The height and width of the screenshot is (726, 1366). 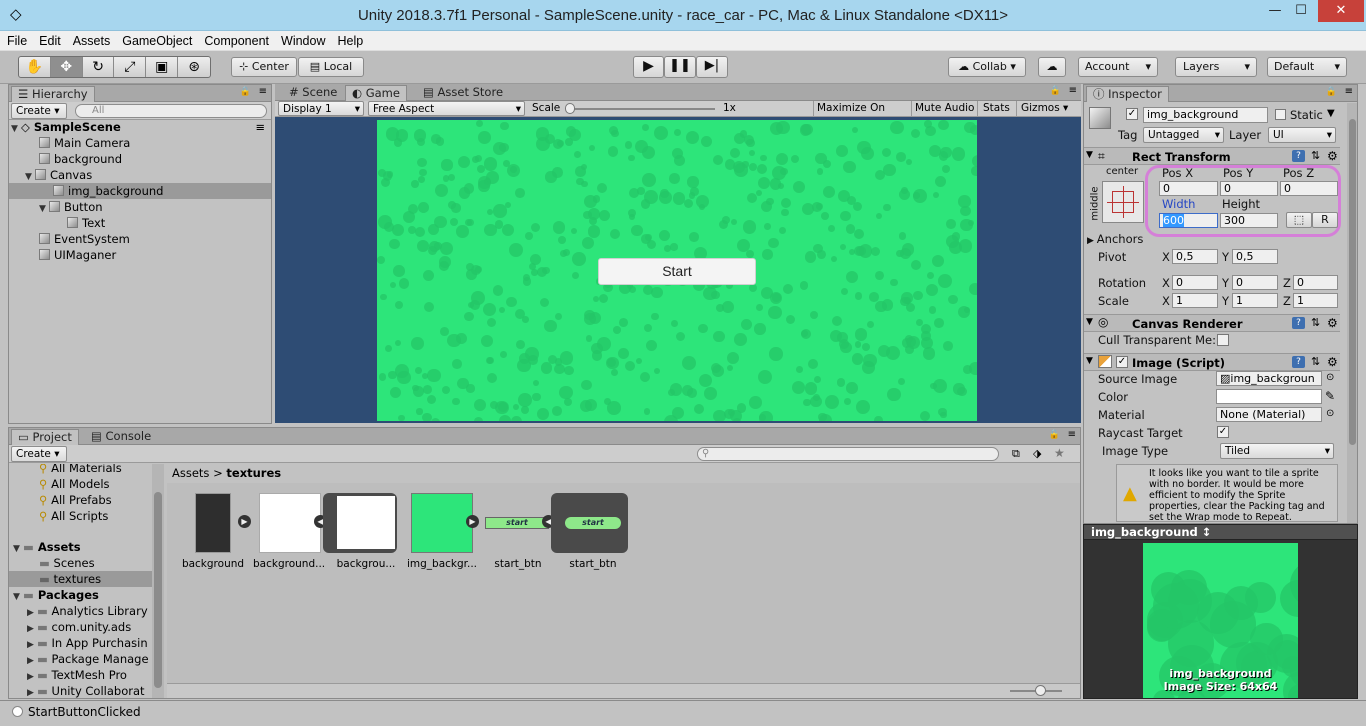 I want to click on layout-dropdown: Default ▾, so click(x=1307, y=67).